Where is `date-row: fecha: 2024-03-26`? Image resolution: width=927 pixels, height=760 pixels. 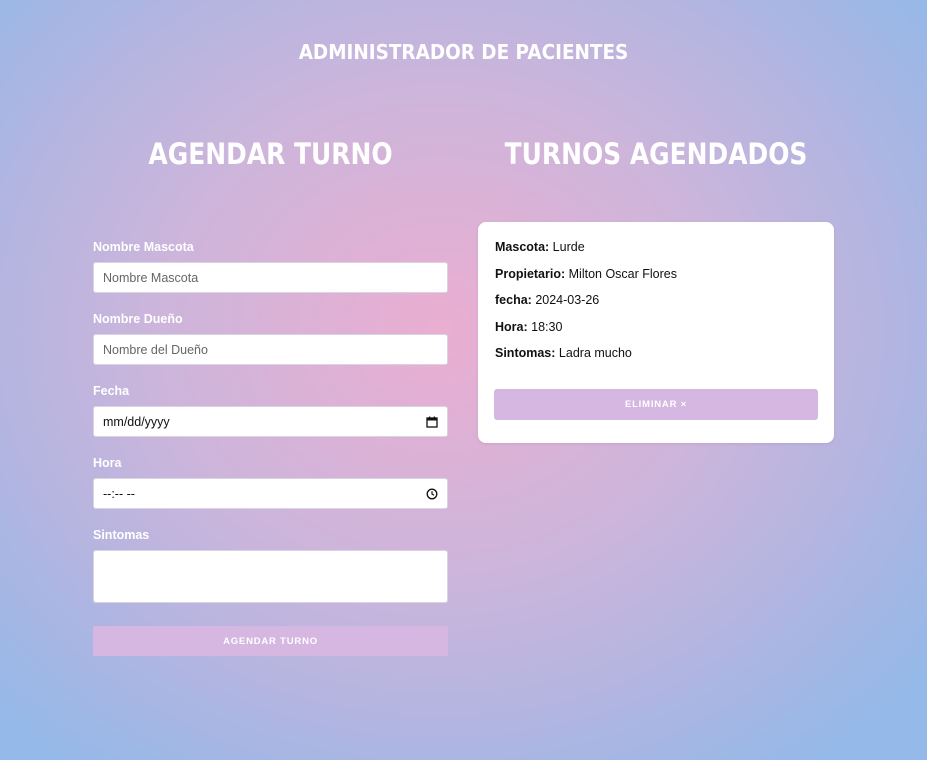
date-row: fecha: 2024-03-26 is located at coordinates (656, 306).